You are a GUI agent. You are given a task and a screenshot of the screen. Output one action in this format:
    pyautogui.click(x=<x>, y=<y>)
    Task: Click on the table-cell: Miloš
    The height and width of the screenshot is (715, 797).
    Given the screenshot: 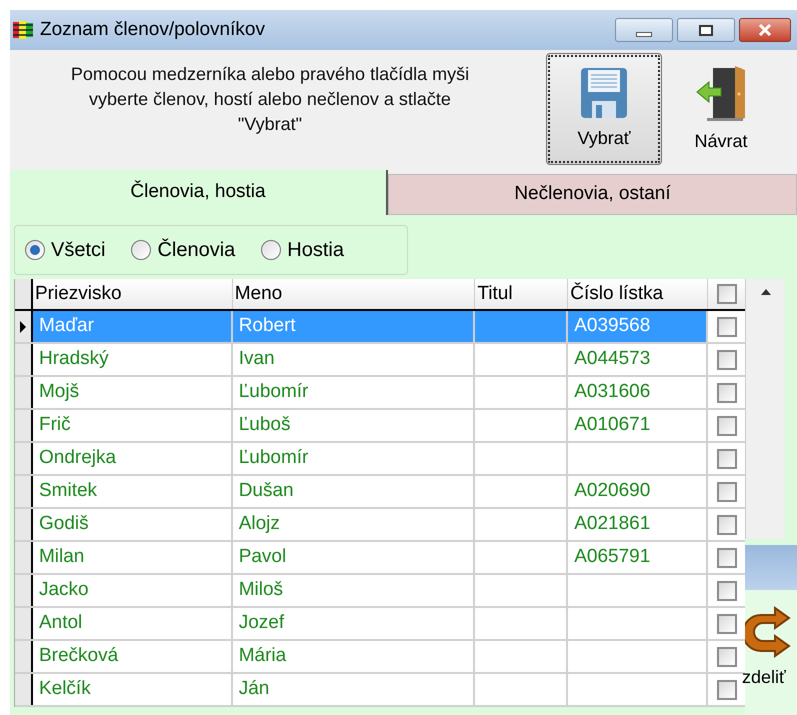 What is the action you would take?
    pyautogui.click(x=354, y=590)
    